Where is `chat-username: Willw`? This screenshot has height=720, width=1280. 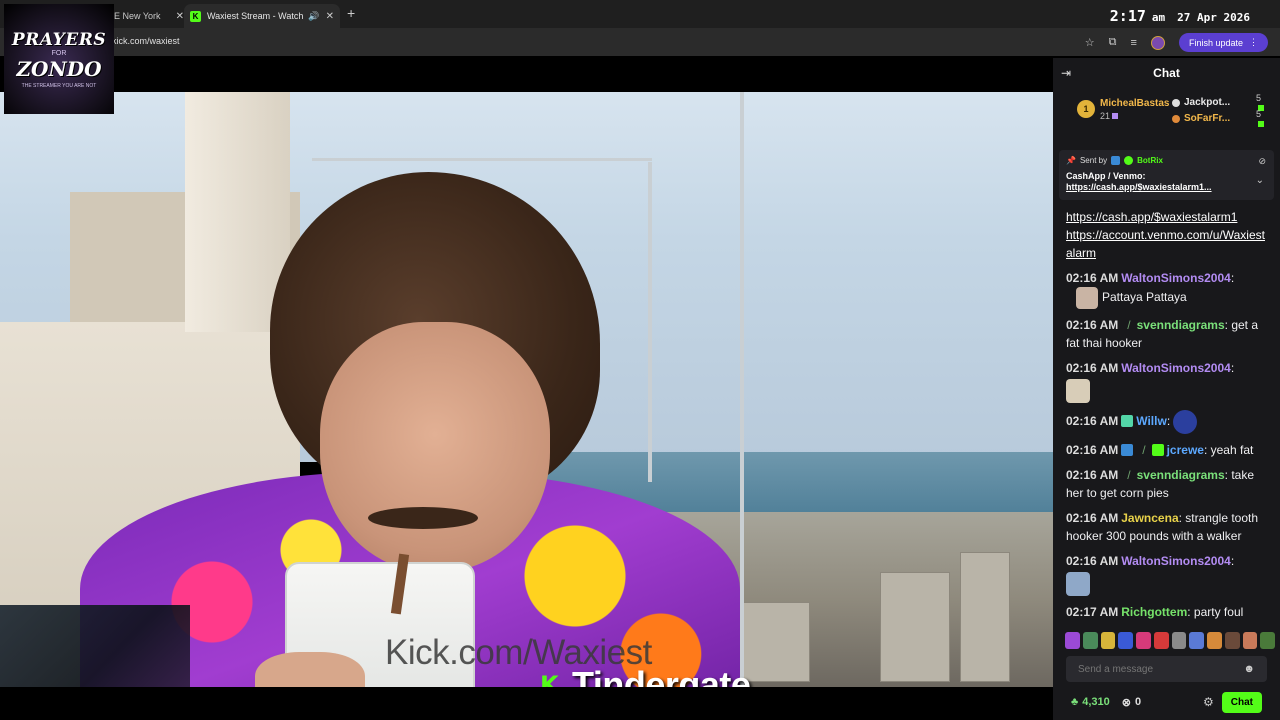
chat-username: Willw is located at coordinates (1151, 421).